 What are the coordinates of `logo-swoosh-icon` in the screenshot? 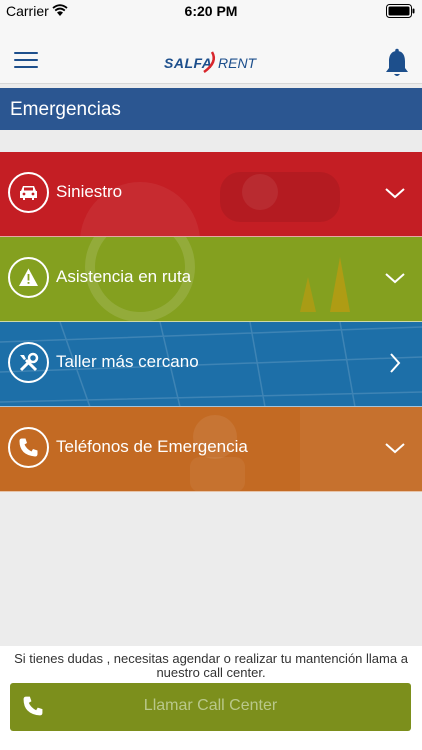 It's located at (209, 62).